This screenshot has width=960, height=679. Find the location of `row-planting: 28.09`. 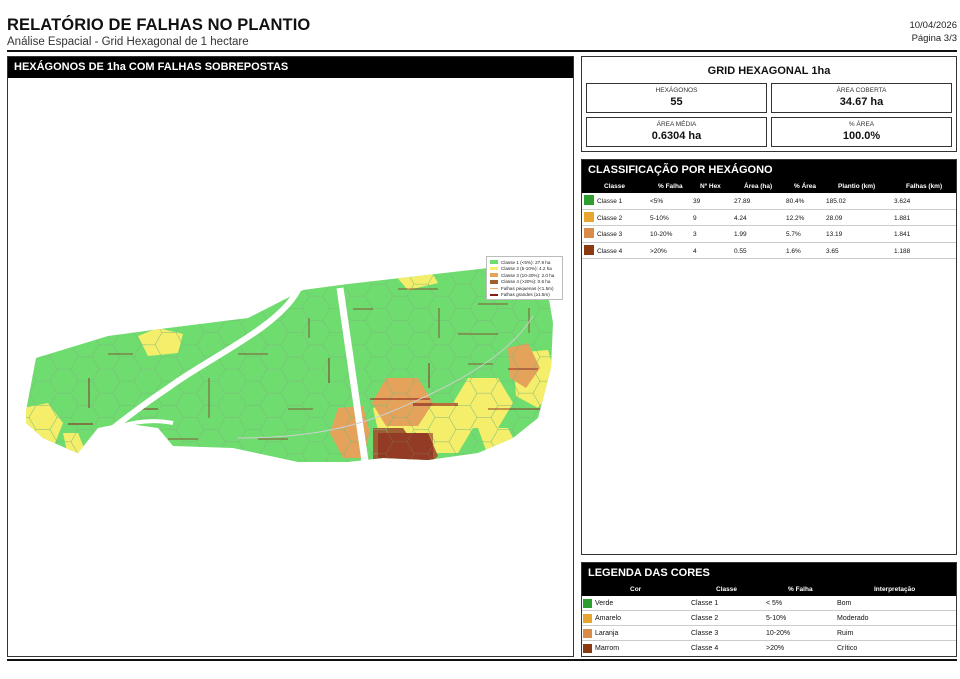

row-planting: 28.09 is located at coordinates (834, 218).